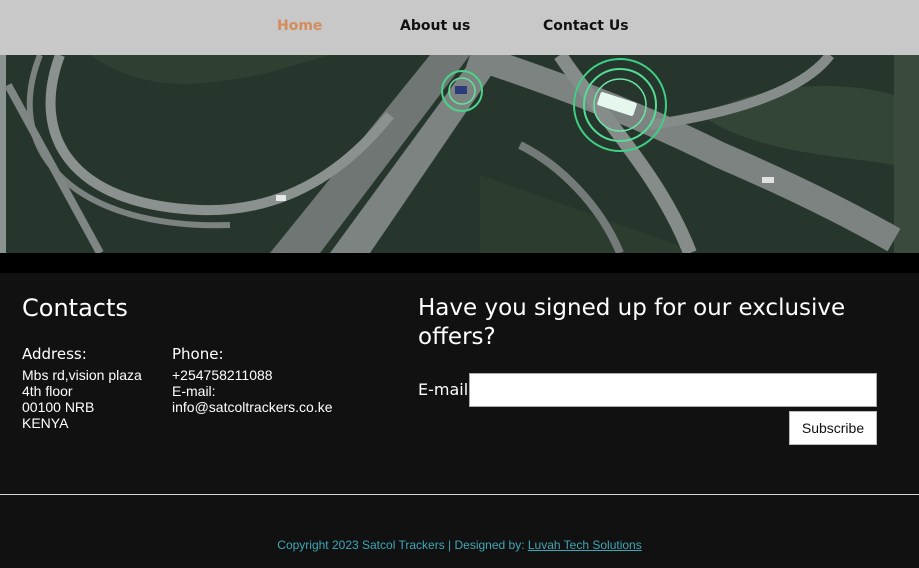 The image size is (919, 568). What do you see at coordinates (47, 391) in the screenshot?
I see `address-line: 4th floor` at bounding box center [47, 391].